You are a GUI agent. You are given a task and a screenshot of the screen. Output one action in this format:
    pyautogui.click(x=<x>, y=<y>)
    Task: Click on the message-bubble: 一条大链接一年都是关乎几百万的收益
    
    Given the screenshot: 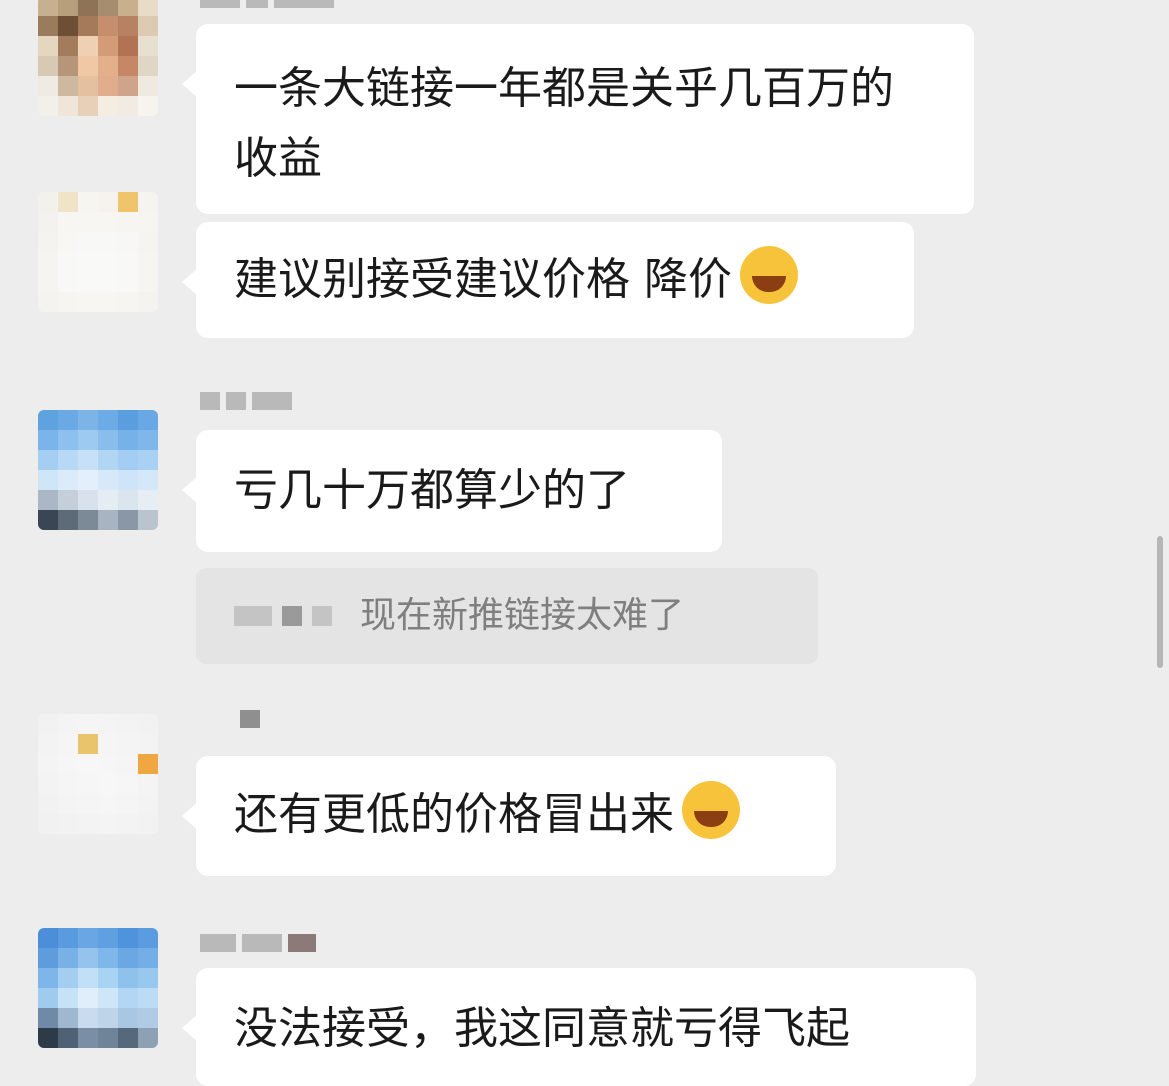 What is the action you would take?
    pyautogui.click(x=578, y=119)
    